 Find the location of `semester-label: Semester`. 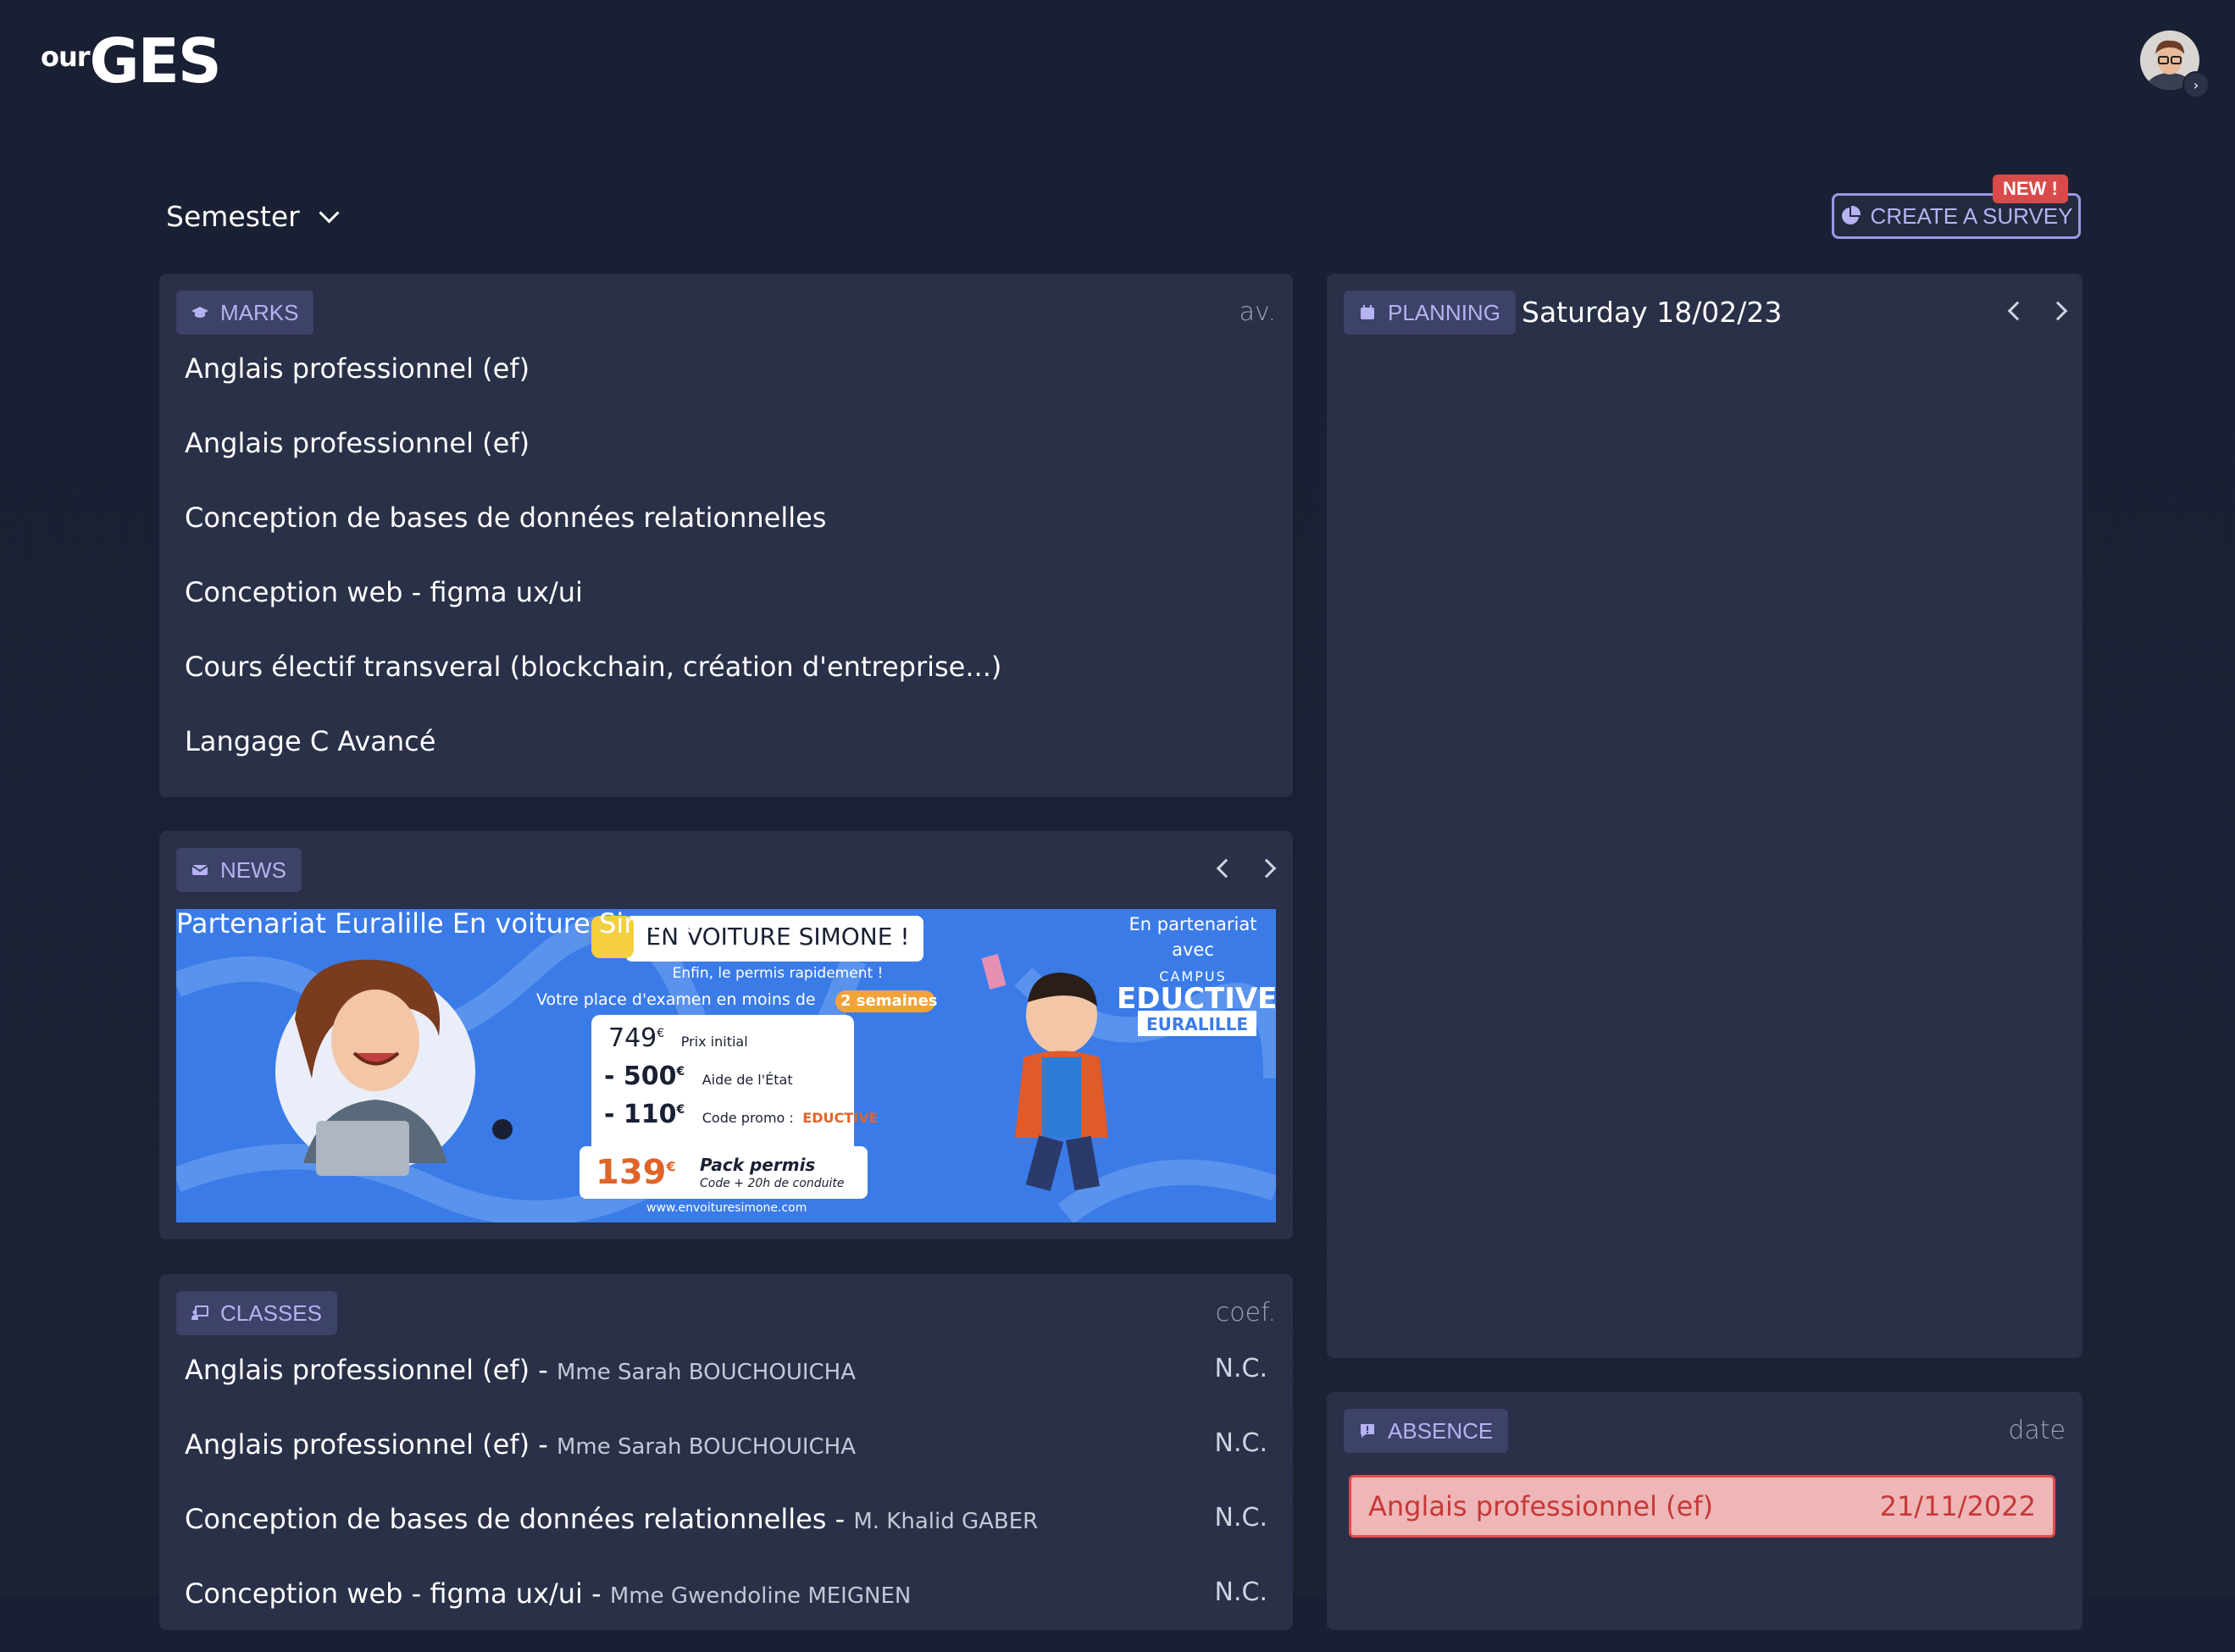

semester-label: Semester is located at coordinates (233, 217).